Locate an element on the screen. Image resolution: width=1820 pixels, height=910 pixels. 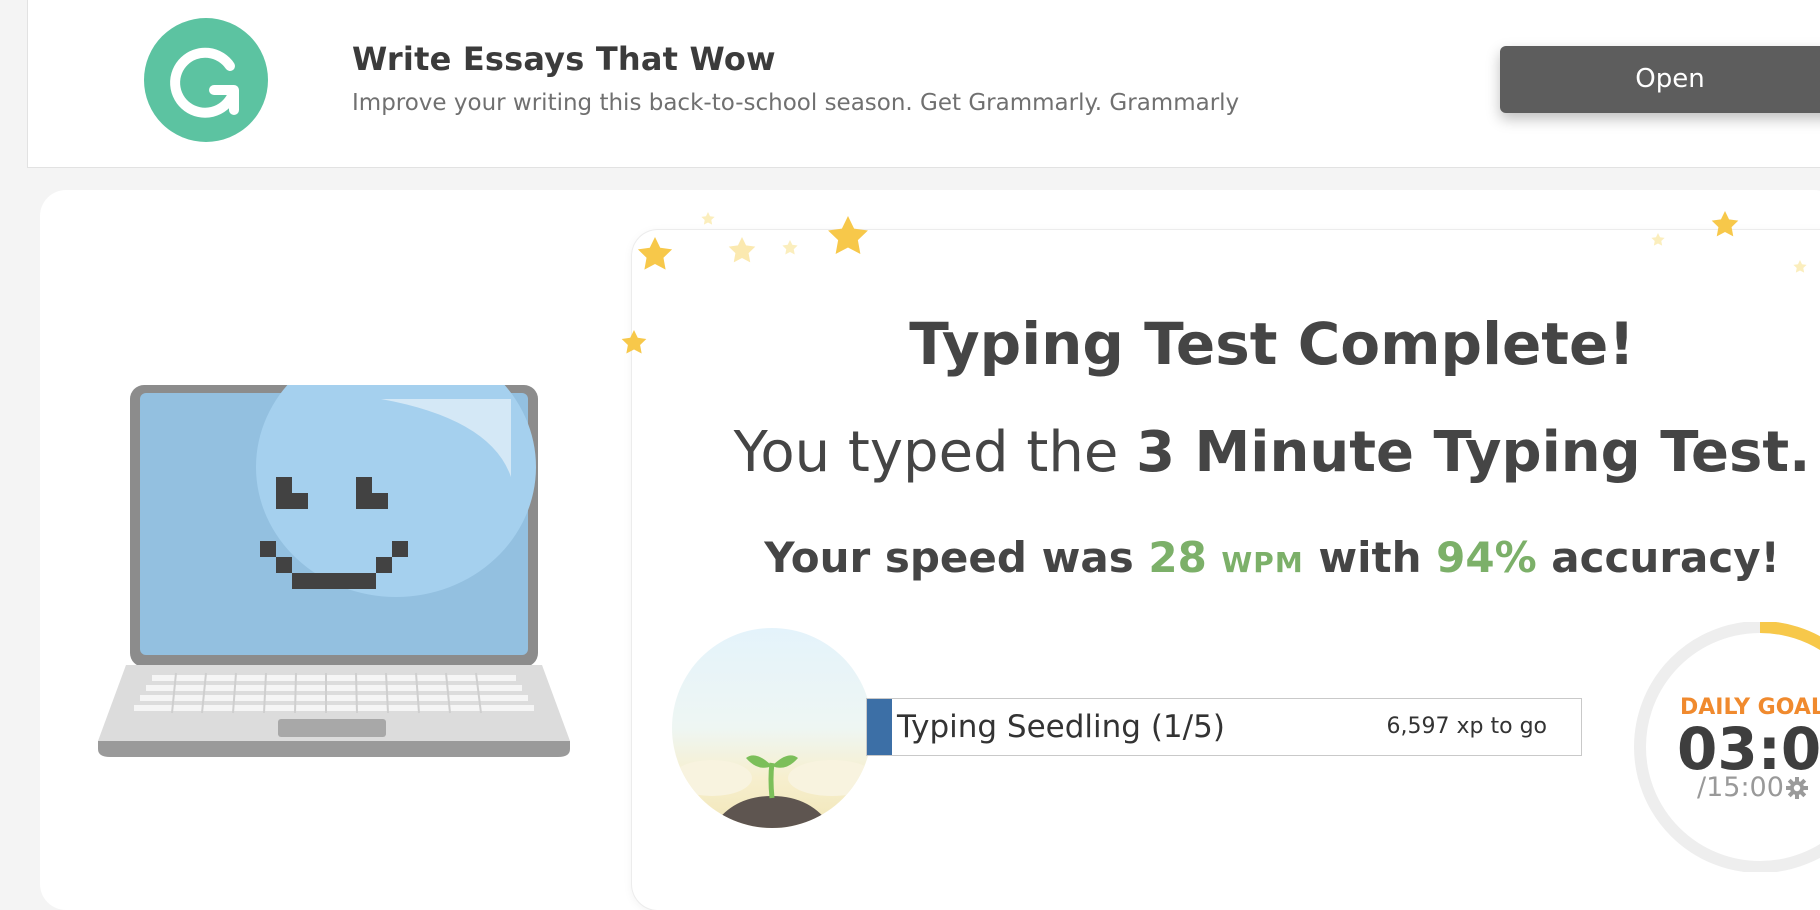
grammarly-logo-icon is located at coordinates (206, 80).